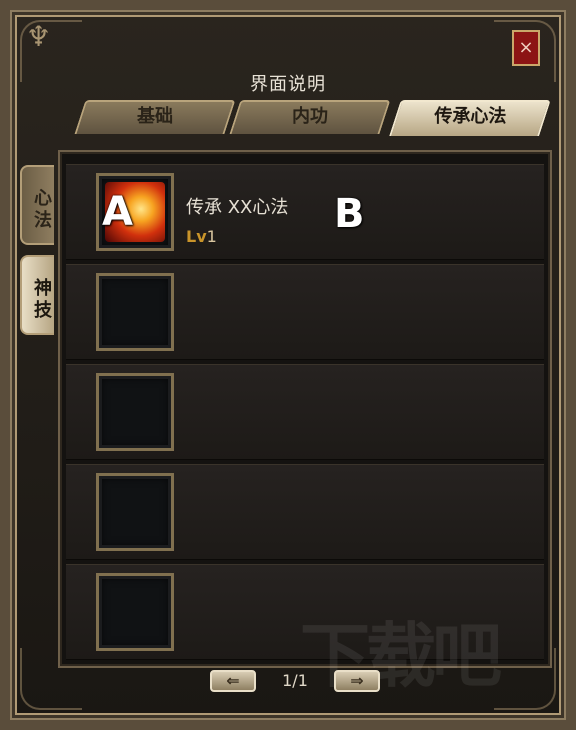  What do you see at coordinates (526, 48) in the screenshot?
I see `close-button: ×` at bounding box center [526, 48].